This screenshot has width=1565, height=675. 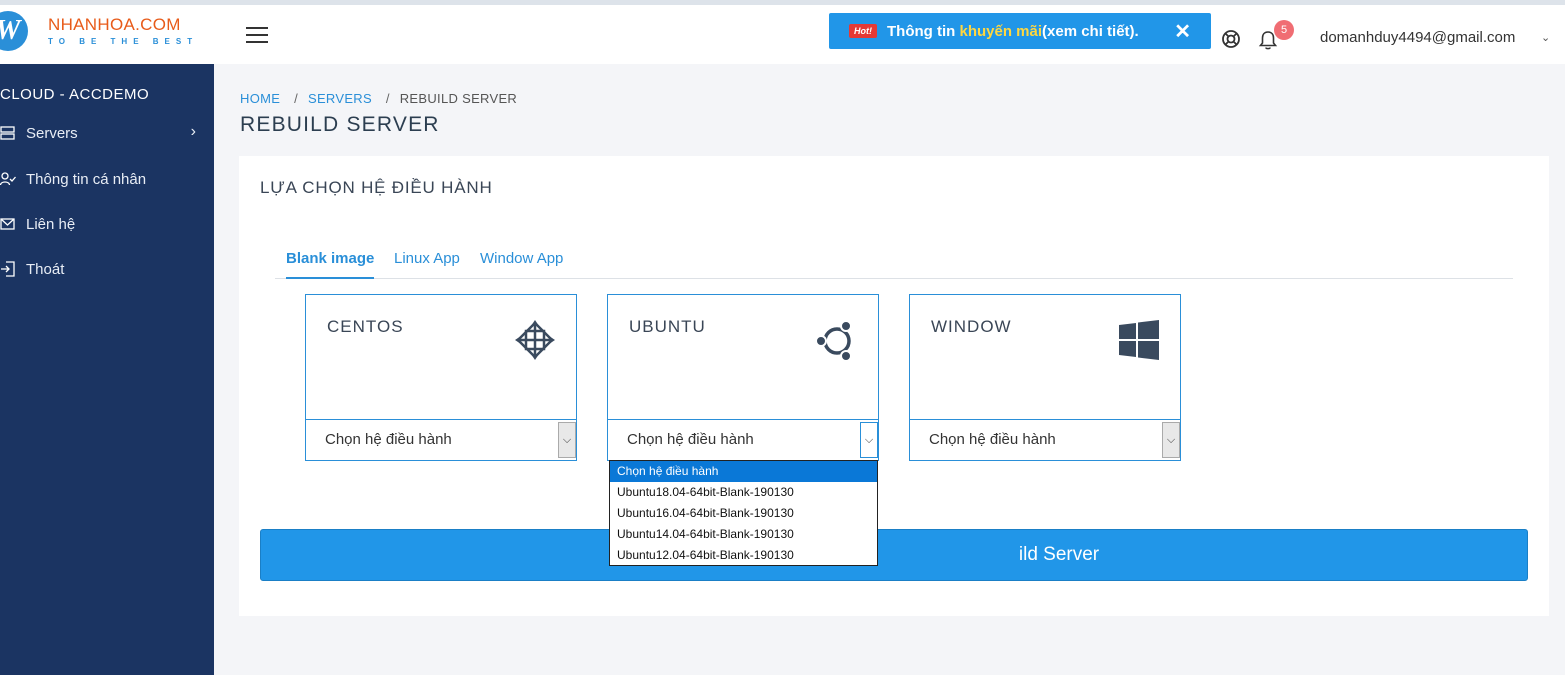 What do you see at coordinates (521, 258) in the screenshot?
I see `tab-window-app: Window App` at bounding box center [521, 258].